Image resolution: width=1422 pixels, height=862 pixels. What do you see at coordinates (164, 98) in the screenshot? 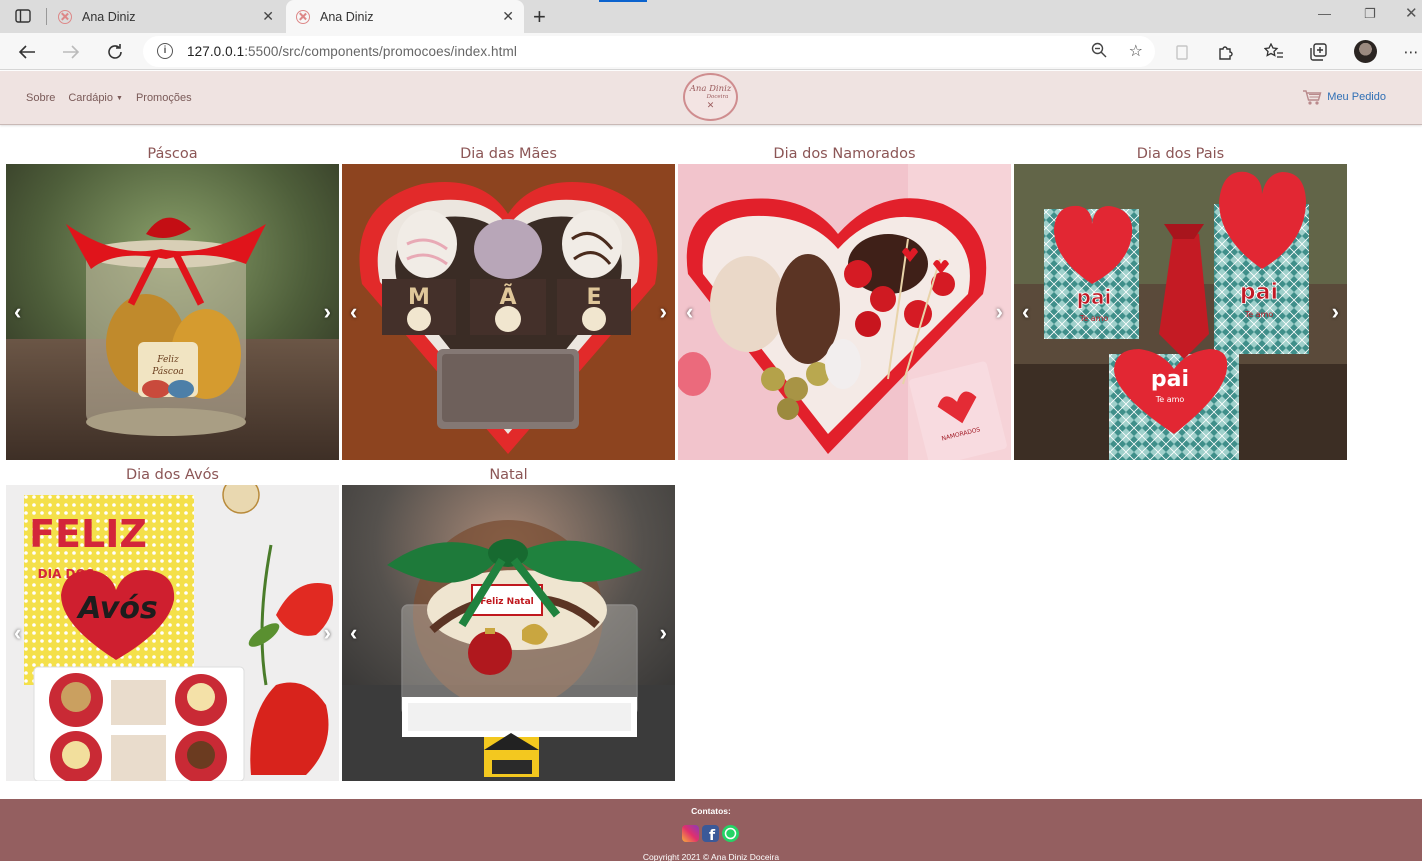
I see `nav-link-promotions: Promoções` at bounding box center [164, 98].